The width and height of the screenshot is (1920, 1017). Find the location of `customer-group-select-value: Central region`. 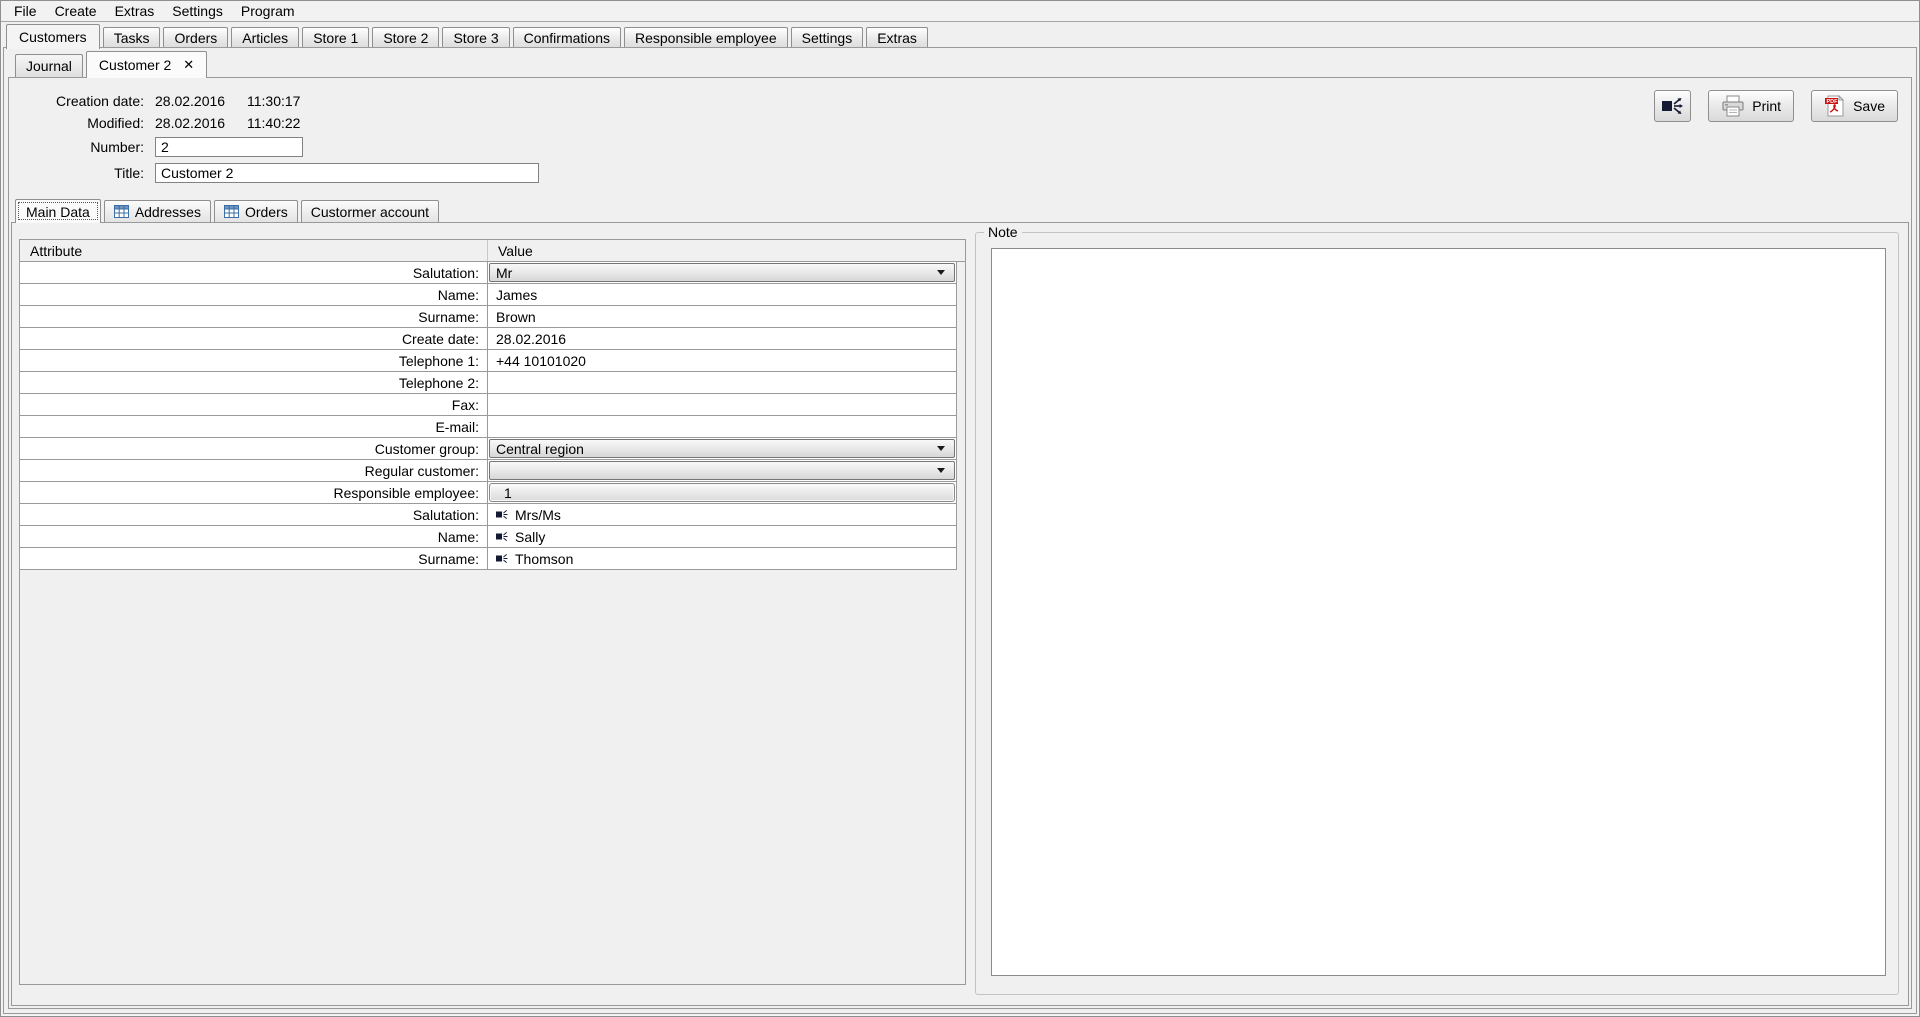

customer-group-select-value: Central region is located at coordinates (540, 448).